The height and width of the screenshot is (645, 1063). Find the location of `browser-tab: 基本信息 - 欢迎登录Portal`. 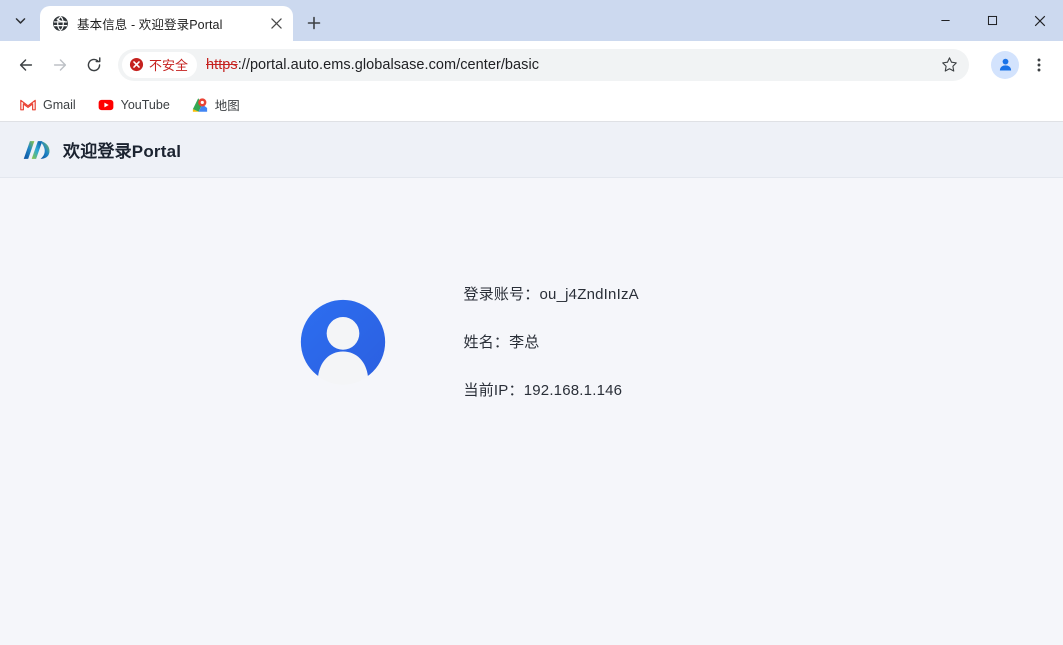

browser-tab: 基本信息 - 欢迎登录Portal is located at coordinates (166, 23).